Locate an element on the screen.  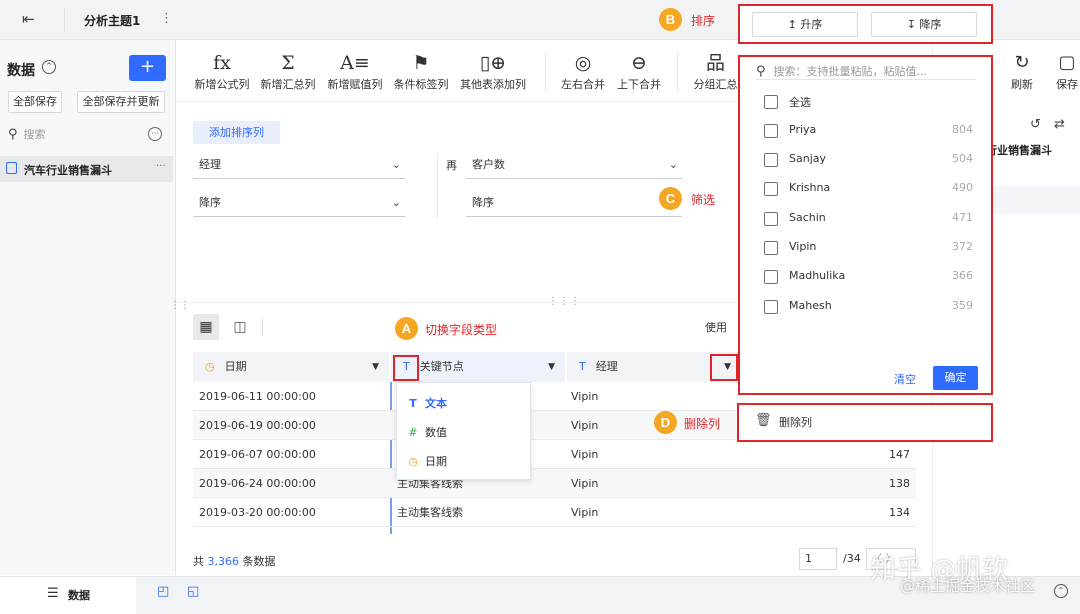
sidebar is located at coordinates (88, 307).